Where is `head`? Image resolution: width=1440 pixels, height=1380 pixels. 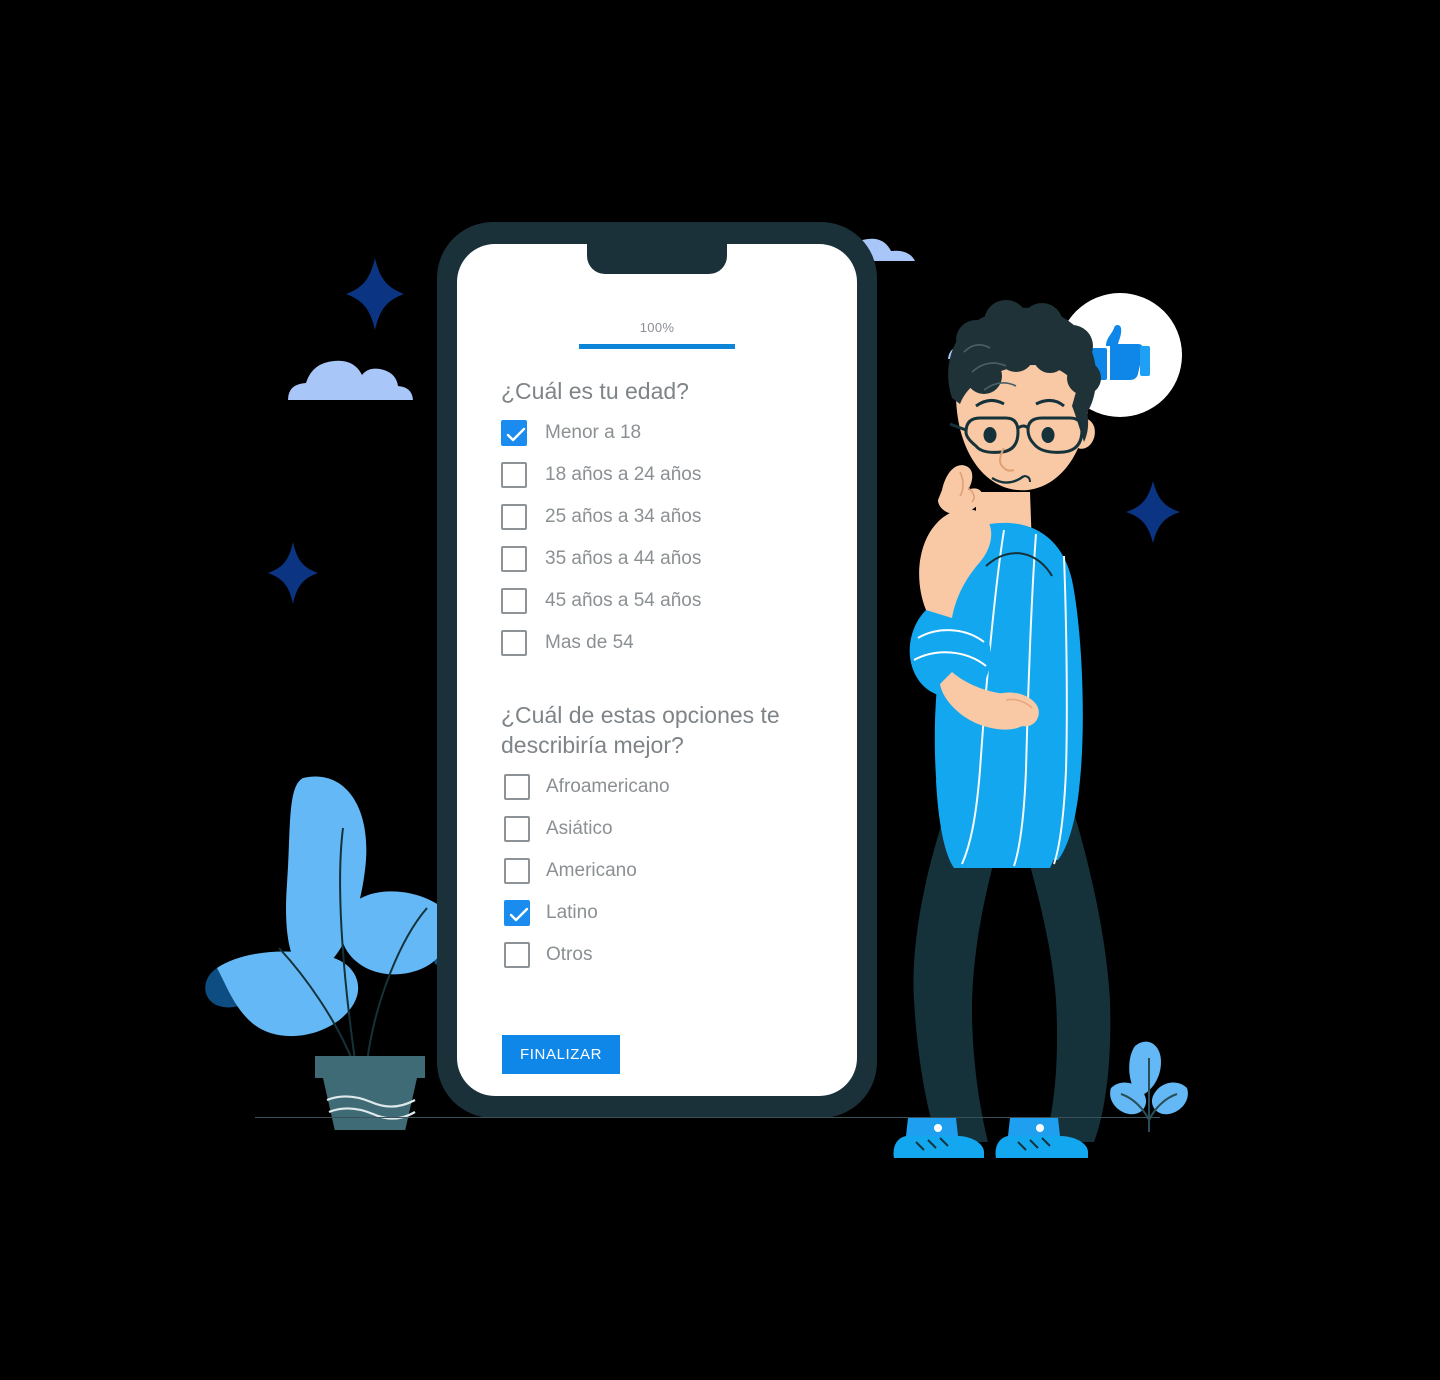 head is located at coordinates (1022, 408).